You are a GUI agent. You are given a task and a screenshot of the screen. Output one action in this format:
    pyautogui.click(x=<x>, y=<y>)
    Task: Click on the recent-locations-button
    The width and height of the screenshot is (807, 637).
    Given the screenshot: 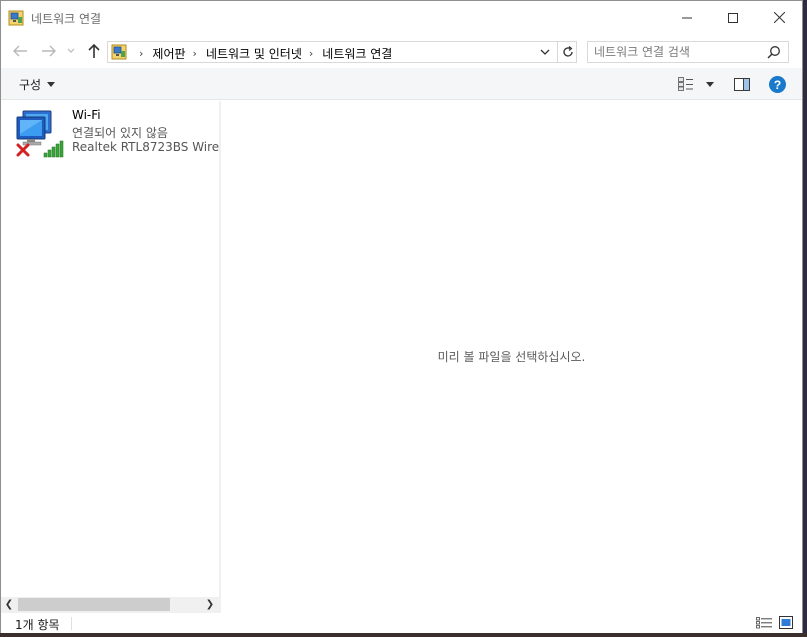 What is the action you would take?
    pyautogui.click(x=71, y=51)
    